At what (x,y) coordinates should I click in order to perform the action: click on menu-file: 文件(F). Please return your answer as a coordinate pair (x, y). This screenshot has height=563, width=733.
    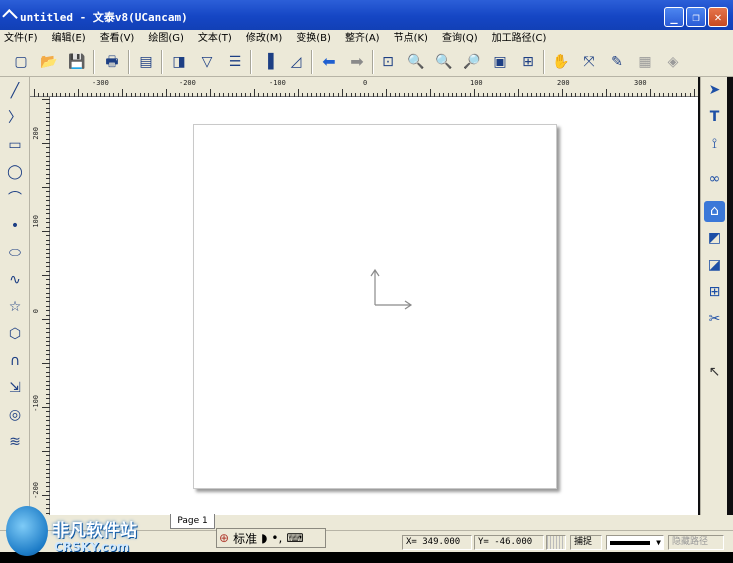
    Looking at the image, I should click on (21, 38).